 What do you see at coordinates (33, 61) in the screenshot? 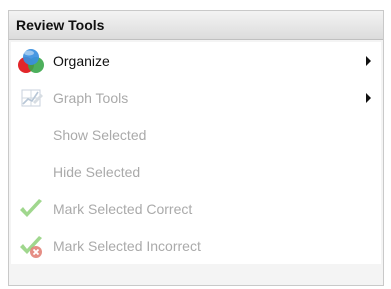
I see `organize-icon` at bounding box center [33, 61].